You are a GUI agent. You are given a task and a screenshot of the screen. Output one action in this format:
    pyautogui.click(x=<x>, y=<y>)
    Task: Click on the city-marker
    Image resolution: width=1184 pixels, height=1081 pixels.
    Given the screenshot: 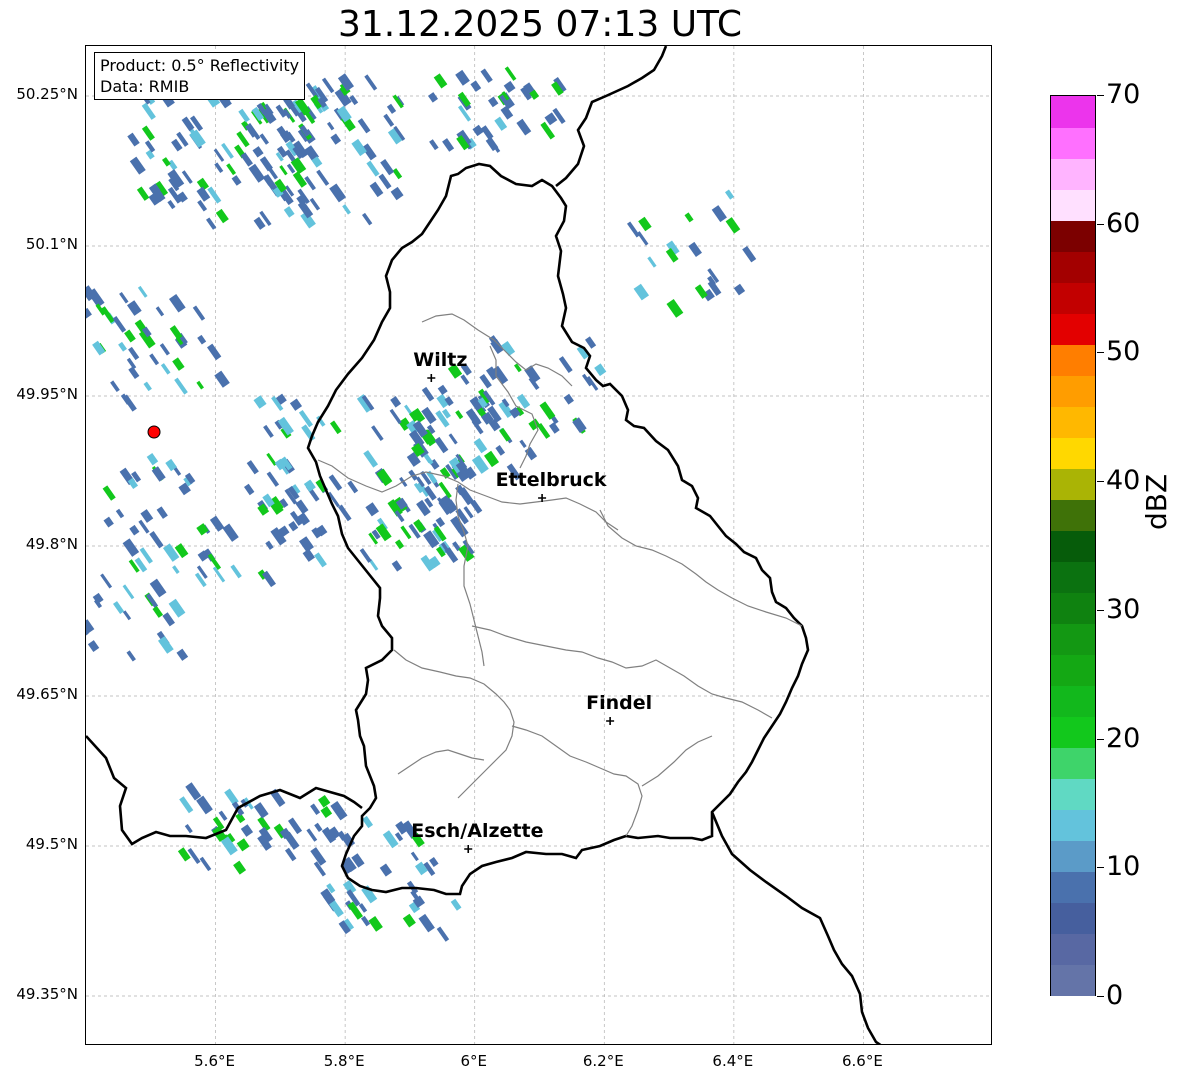 What is the action you would take?
    pyautogui.click(x=431, y=378)
    